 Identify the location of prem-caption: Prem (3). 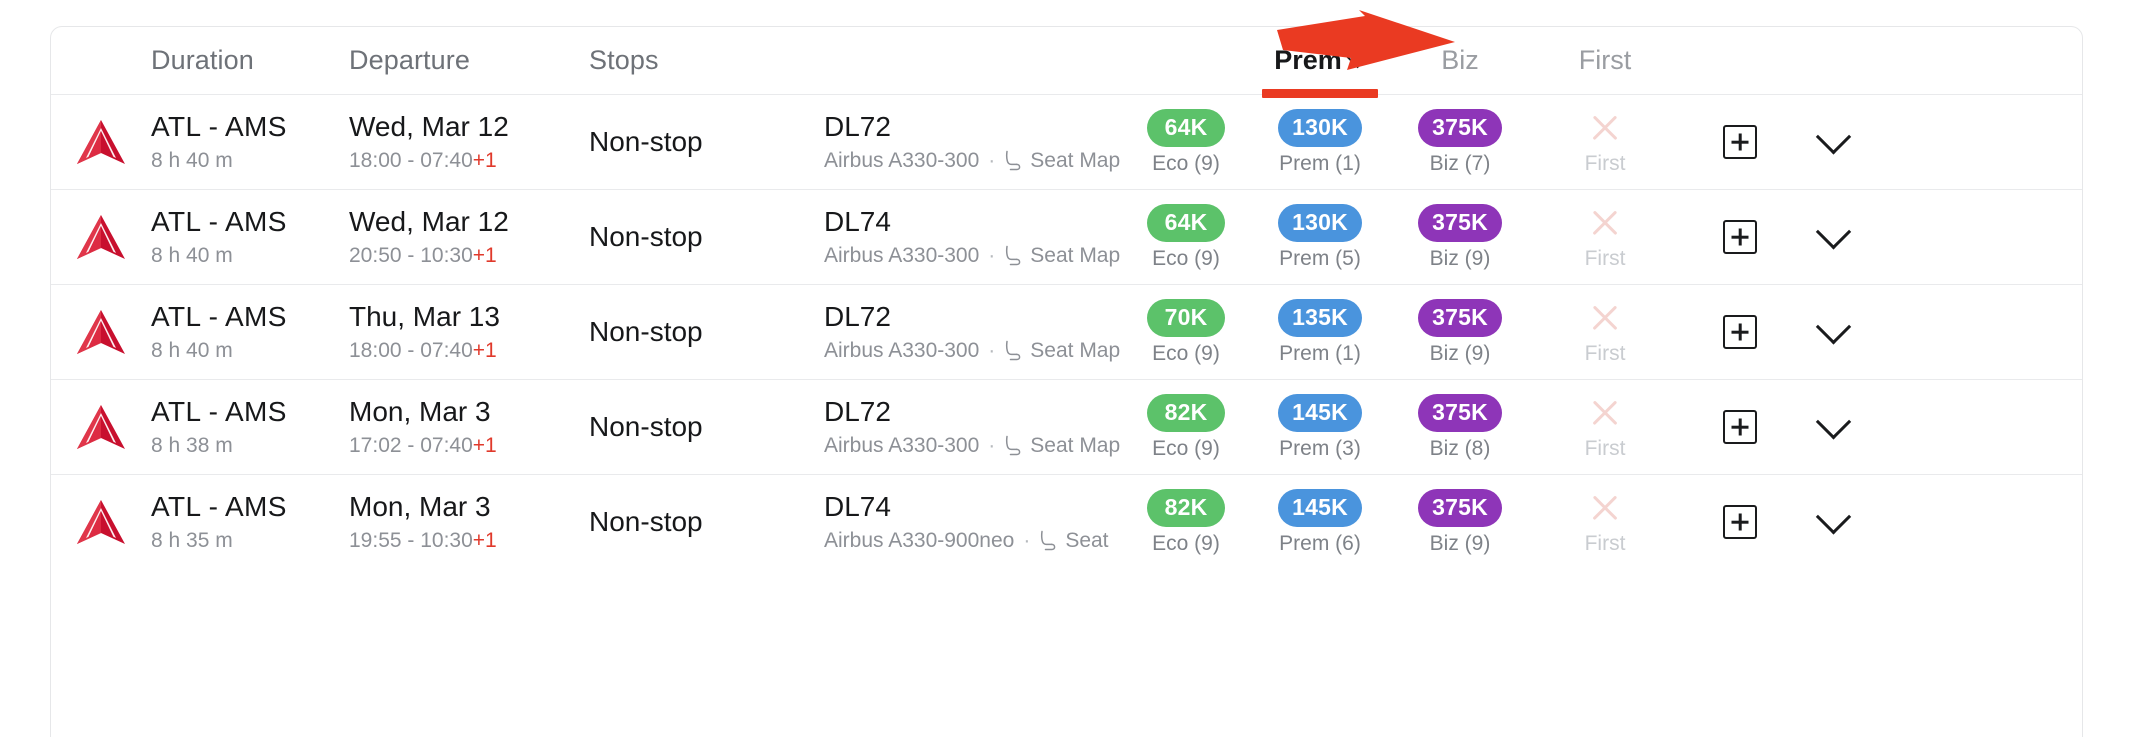
(1320, 448).